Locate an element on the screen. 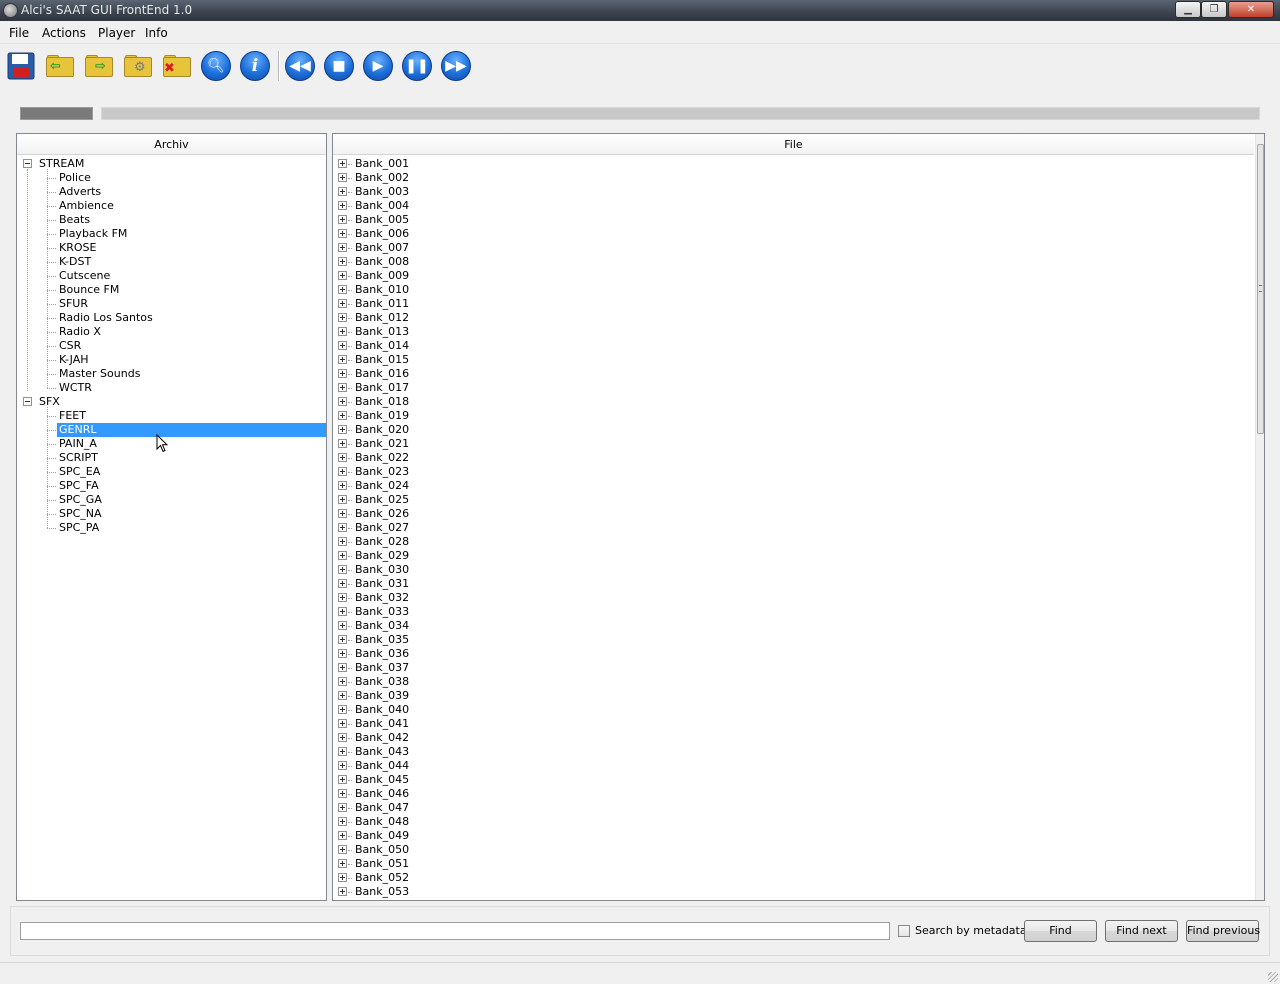 The height and width of the screenshot is (984, 1280). file-bank-item: Bank_044 is located at coordinates (783, 766).